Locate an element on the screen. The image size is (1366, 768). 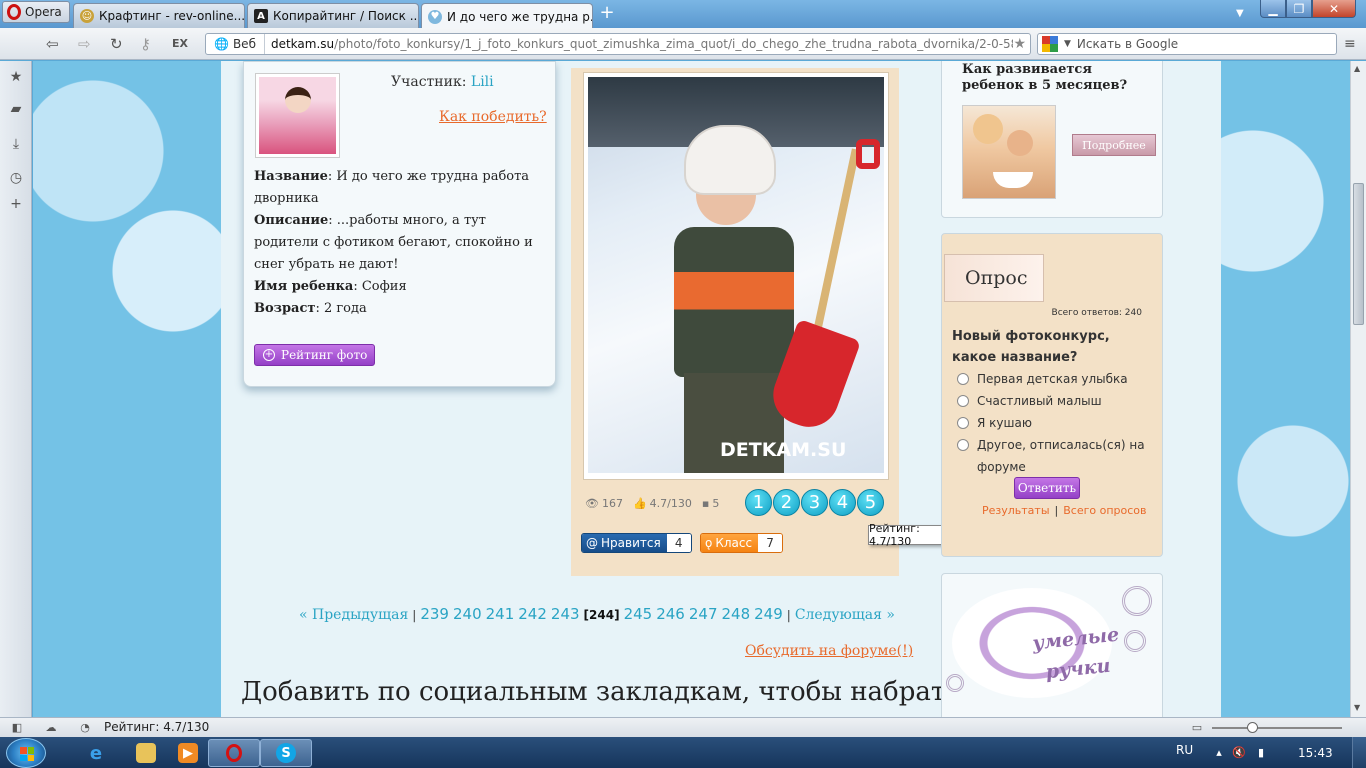
page-link-249: 249 is located at coordinates (768, 614).